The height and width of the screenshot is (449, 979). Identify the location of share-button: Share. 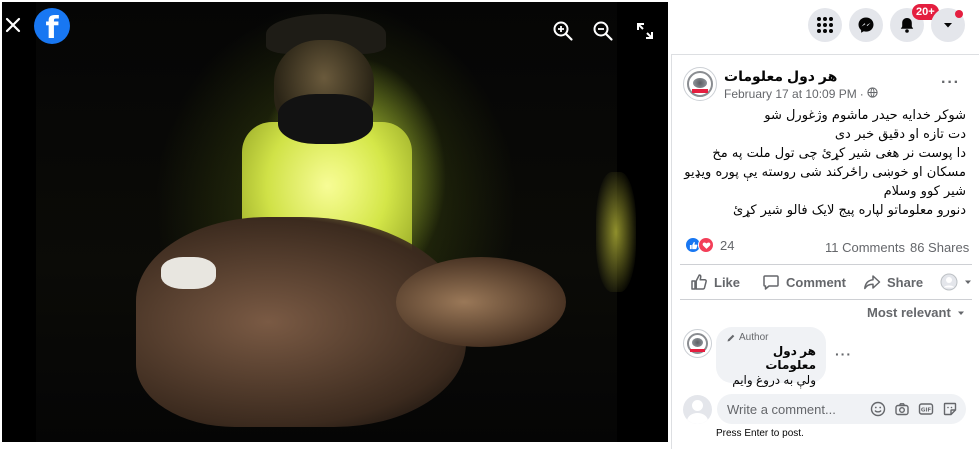
(893, 282).